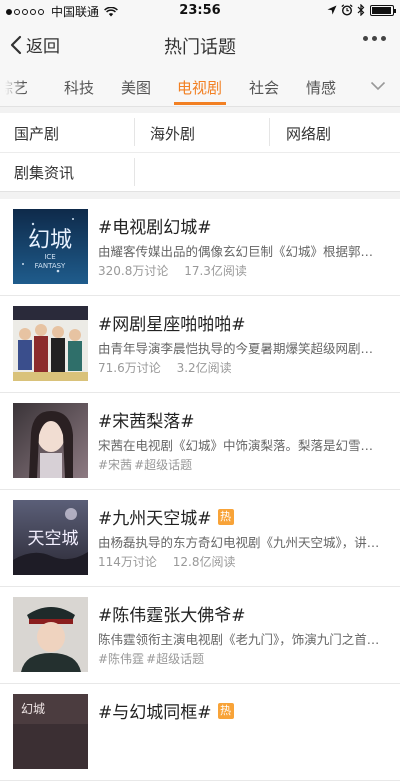  I want to click on thumbnail-subtitle-text: FANTASY, so click(50, 266).